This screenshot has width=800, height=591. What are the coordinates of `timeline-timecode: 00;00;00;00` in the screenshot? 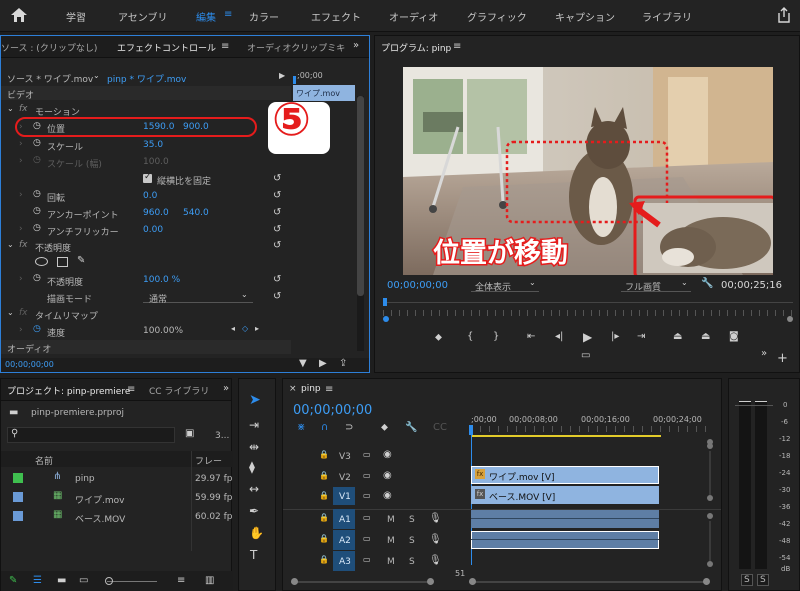 It's located at (332, 410).